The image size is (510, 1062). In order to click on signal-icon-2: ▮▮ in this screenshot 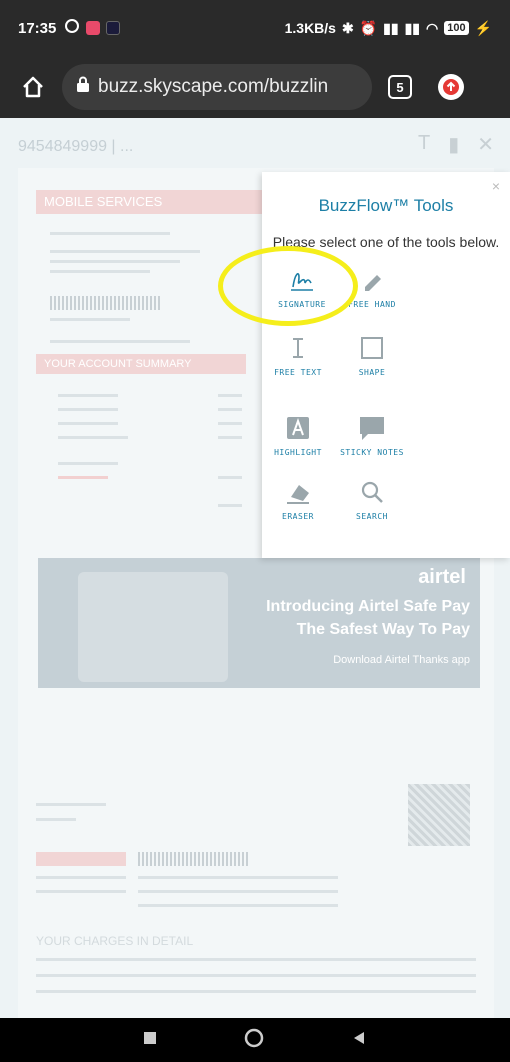, I will do `click(412, 27)`.